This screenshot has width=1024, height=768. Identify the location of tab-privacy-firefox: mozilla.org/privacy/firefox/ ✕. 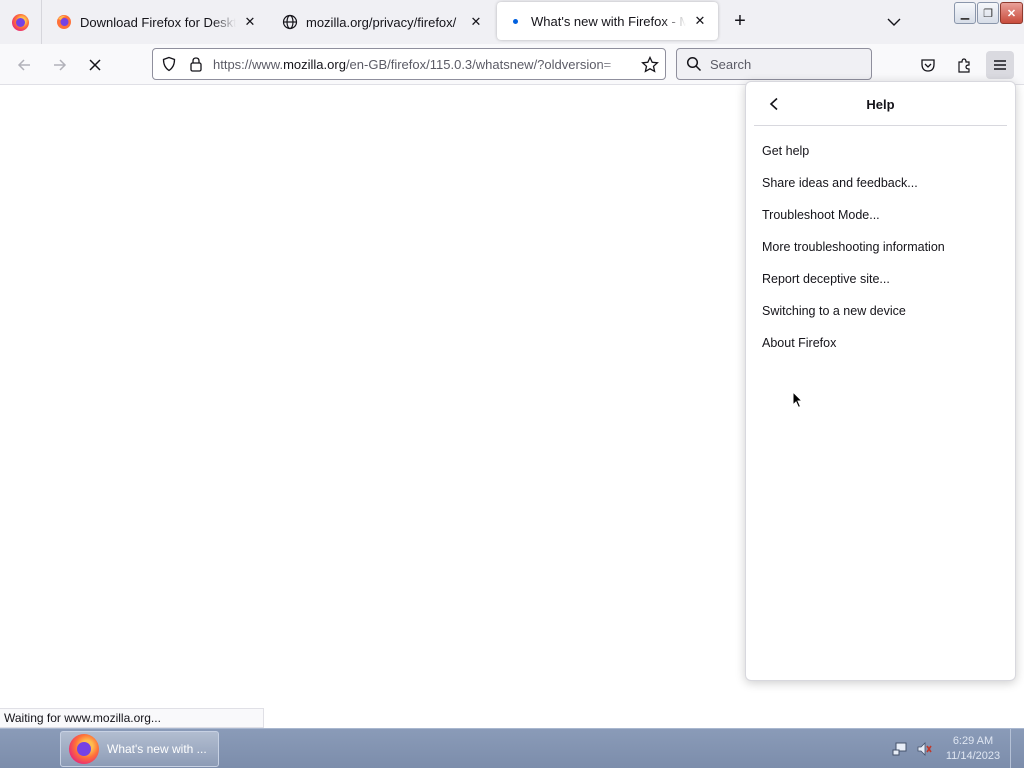
(383, 22).